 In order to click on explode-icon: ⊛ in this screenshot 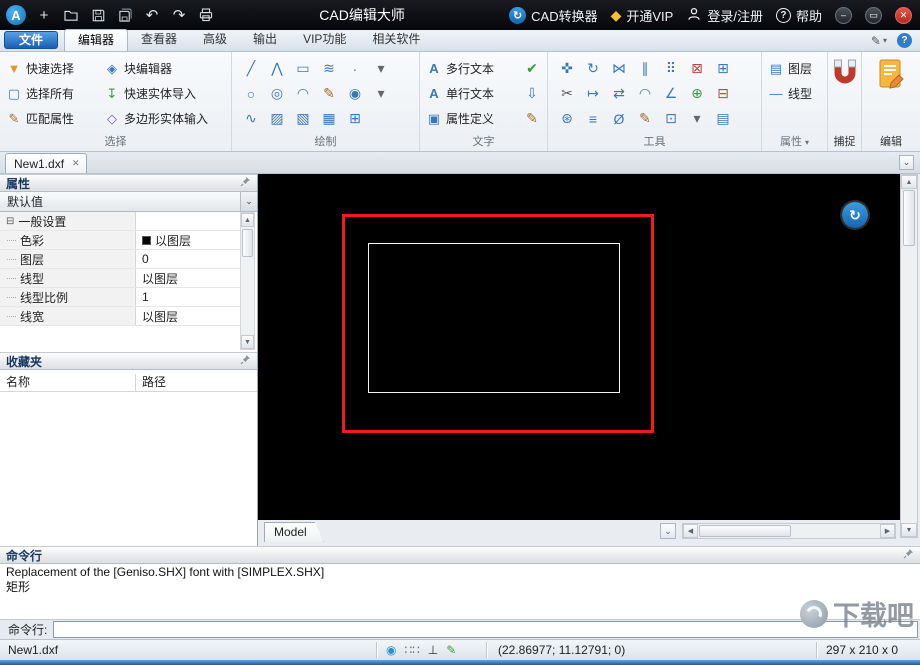, I will do `click(567, 119)`.